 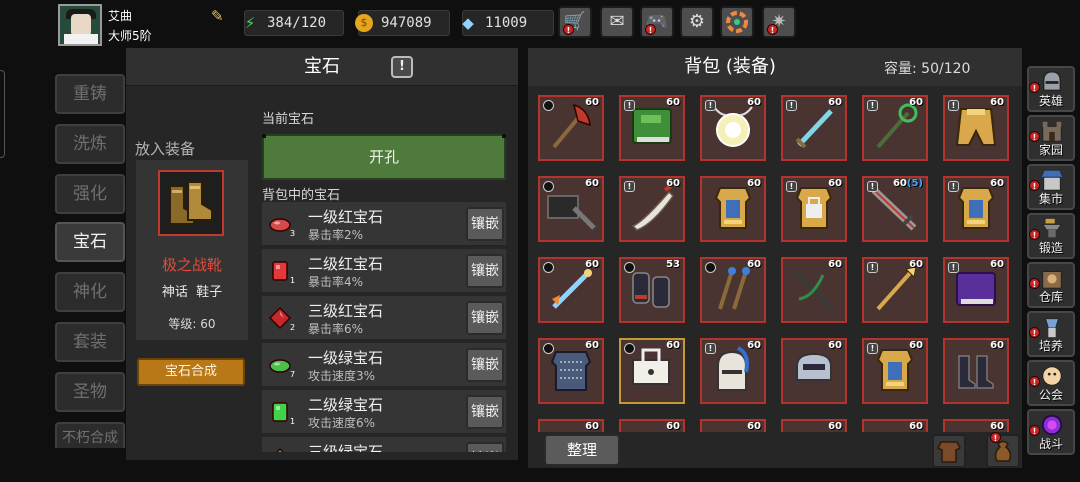 I want to click on gem-panel-title: 宝石, so click(x=322, y=66).